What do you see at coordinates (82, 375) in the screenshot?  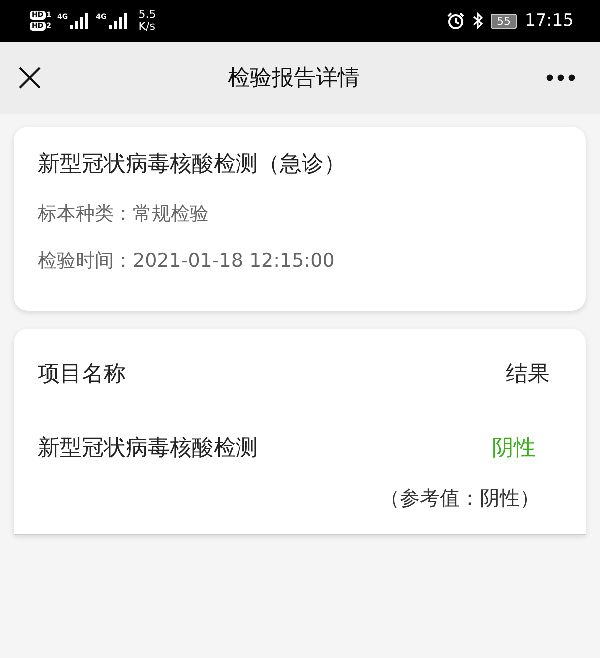 I see `column-header: 项目名称` at bounding box center [82, 375].